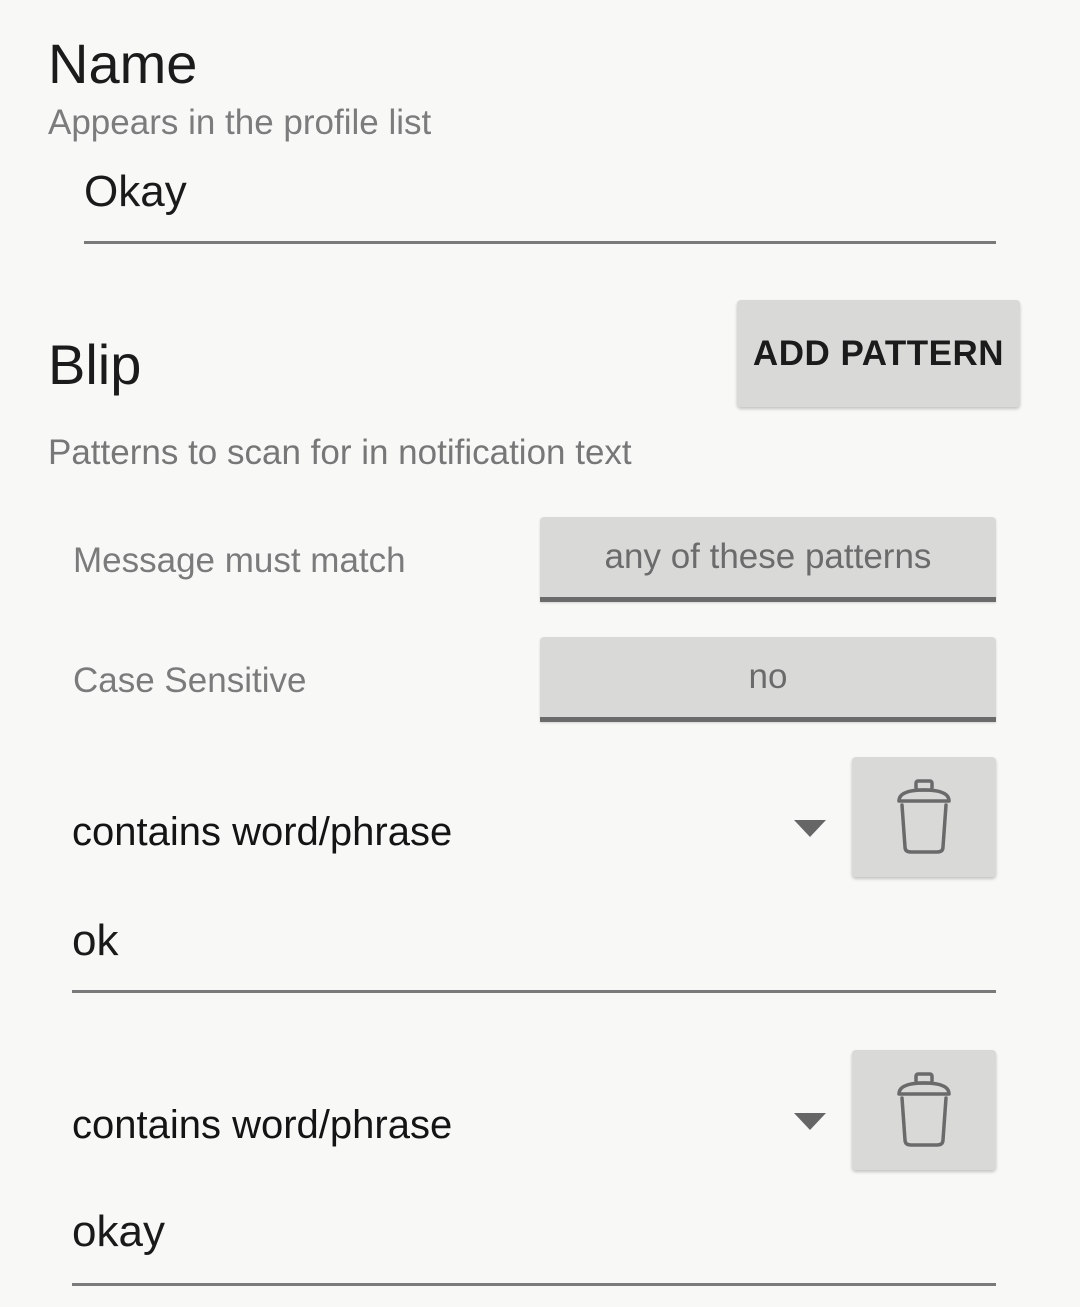  I want to click on match-mode-select: any of these patterns, so click(768, 559).